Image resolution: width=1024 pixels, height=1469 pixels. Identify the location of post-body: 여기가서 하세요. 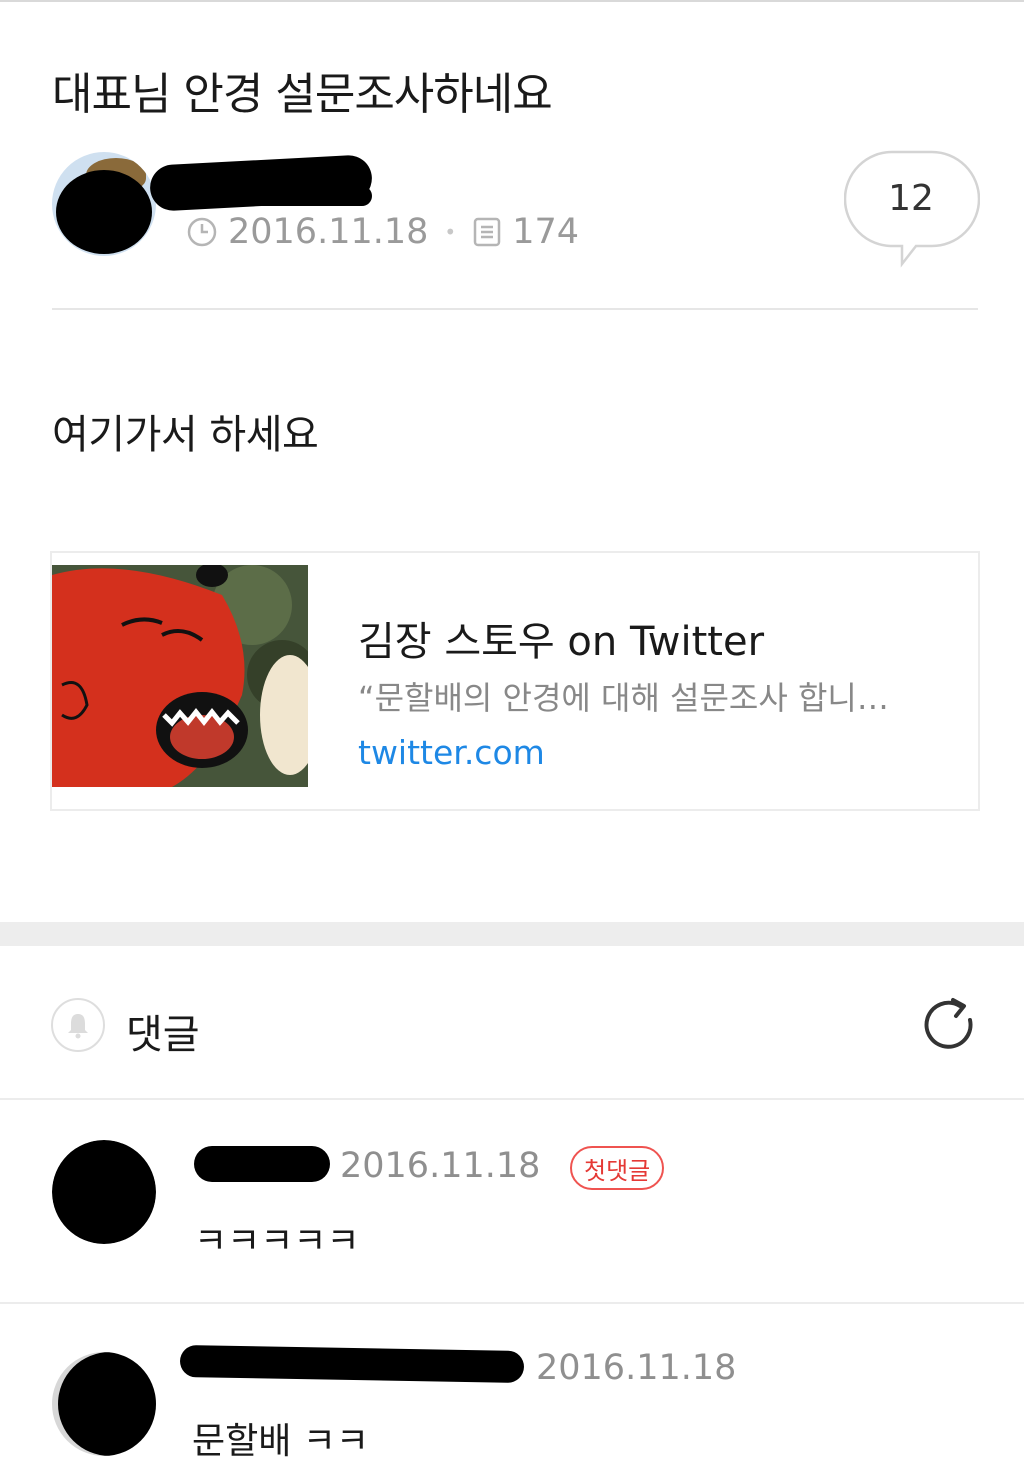
(185, 435).